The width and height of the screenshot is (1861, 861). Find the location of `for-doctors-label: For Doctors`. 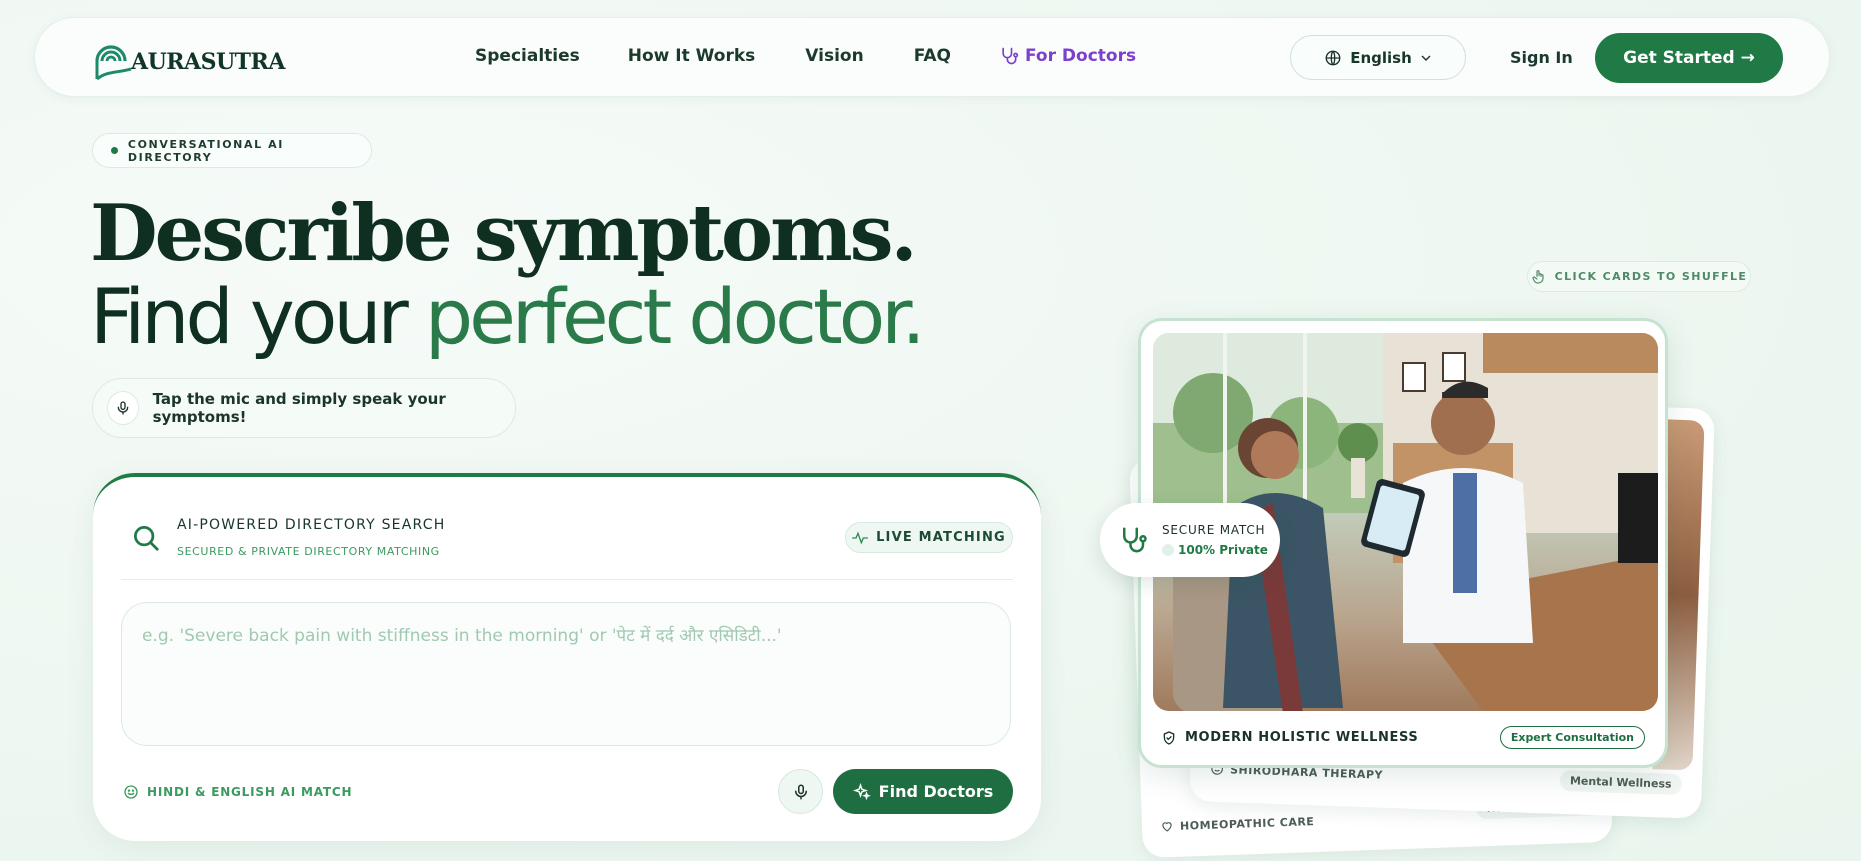

for-doctors-label: For Doctors is located at coordinates (1081, 56).